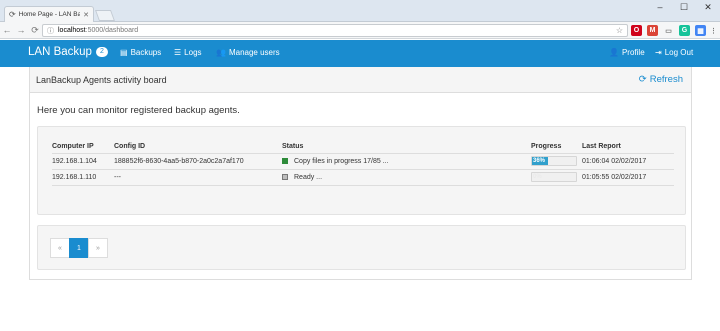  I want to click on maximize-button: ☐, so click(684, 7).